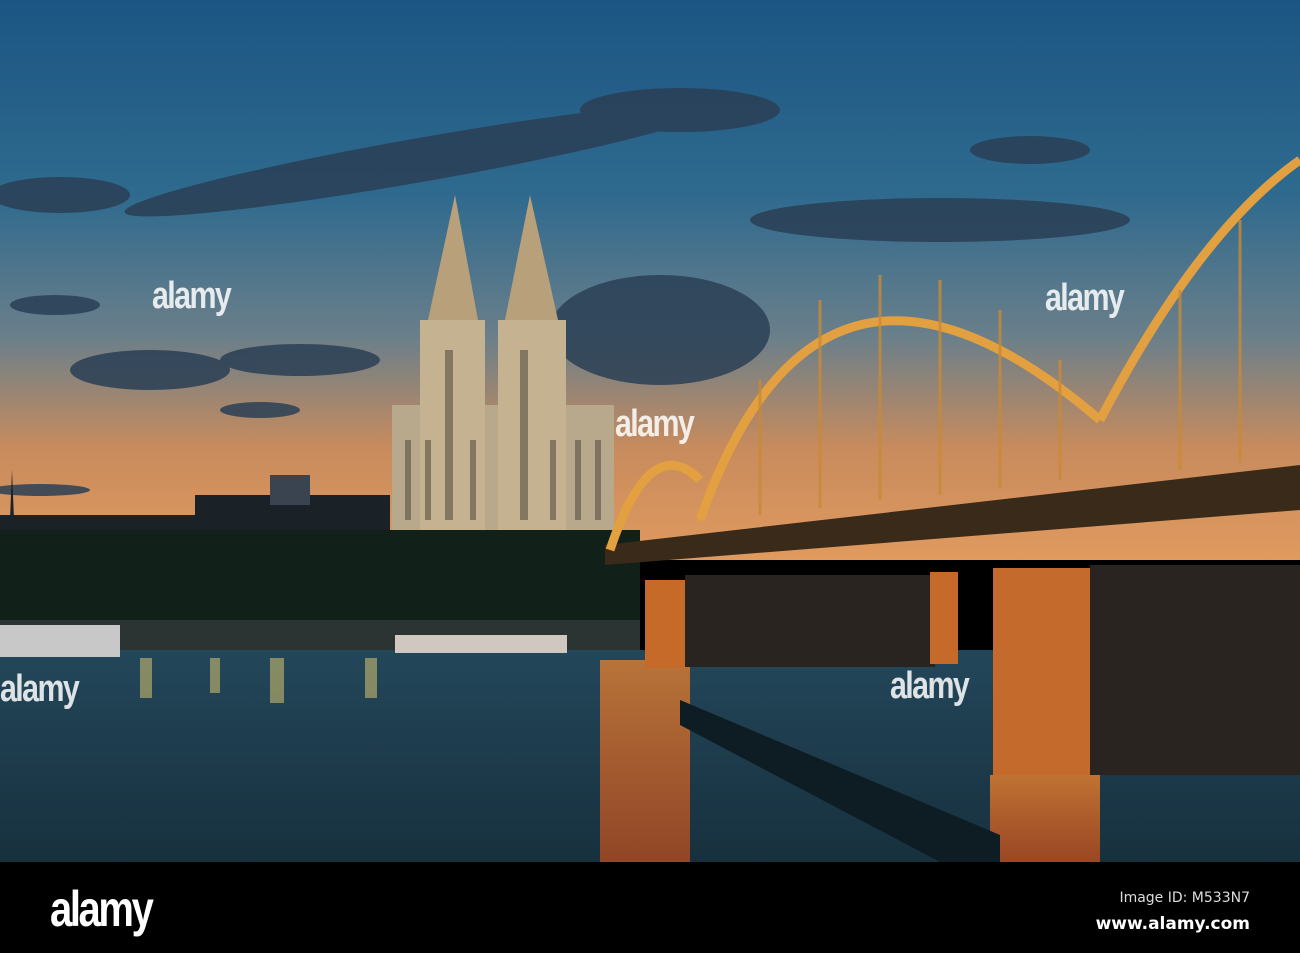 The width and height of the screenshot is (1300, 953). I want to click on site-url: www.alamy.com, so click(1172, 924).